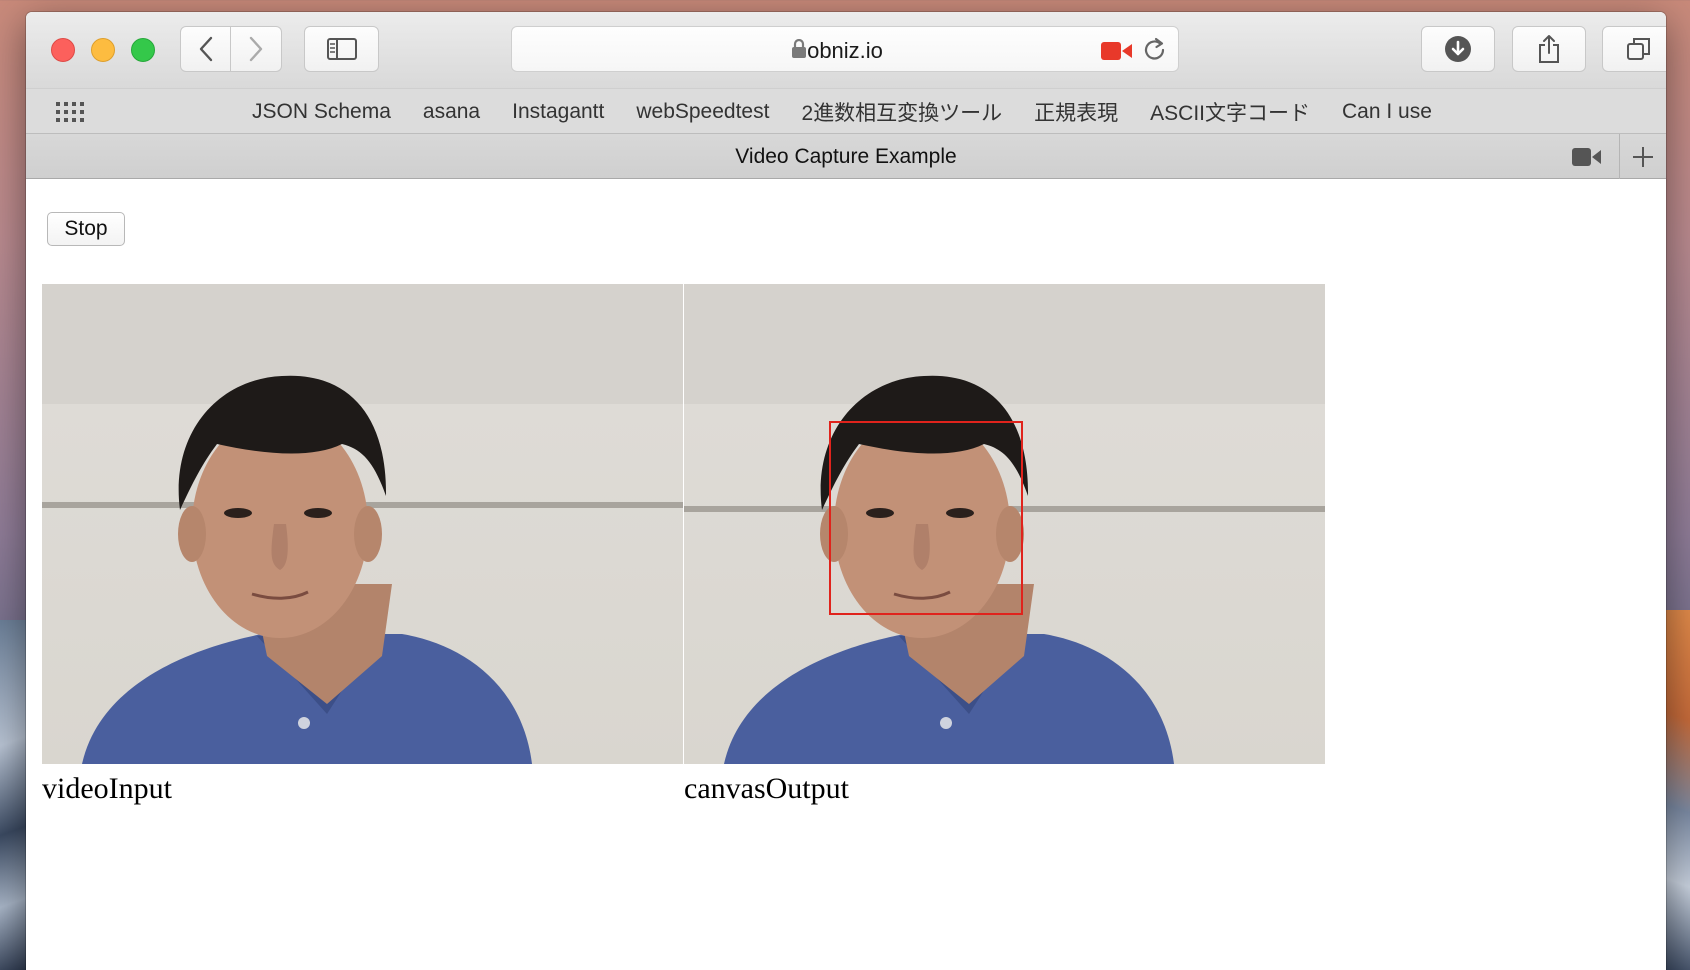 This screenshot has height=970, width=1690. I want to click on address-bar: obniz.io, so click(845, 49).